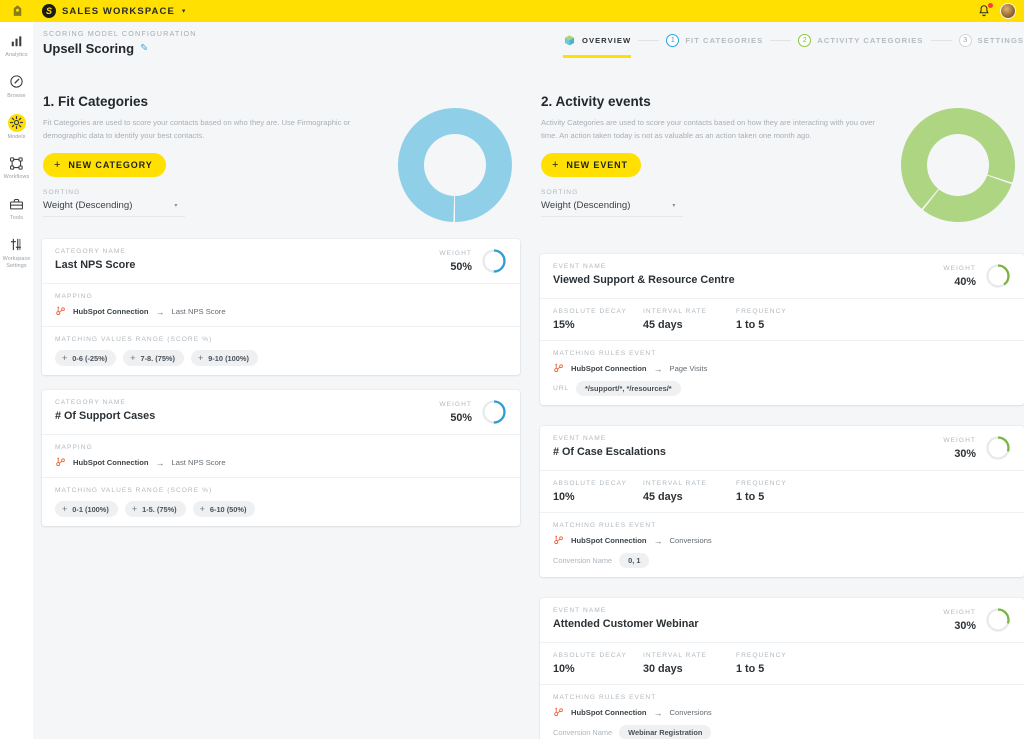 This screenshot has width=1024, height=739. Describe the element at coordinates (688, 368) in the screenshot. I see `mapping-target: Page Visits` at that location.